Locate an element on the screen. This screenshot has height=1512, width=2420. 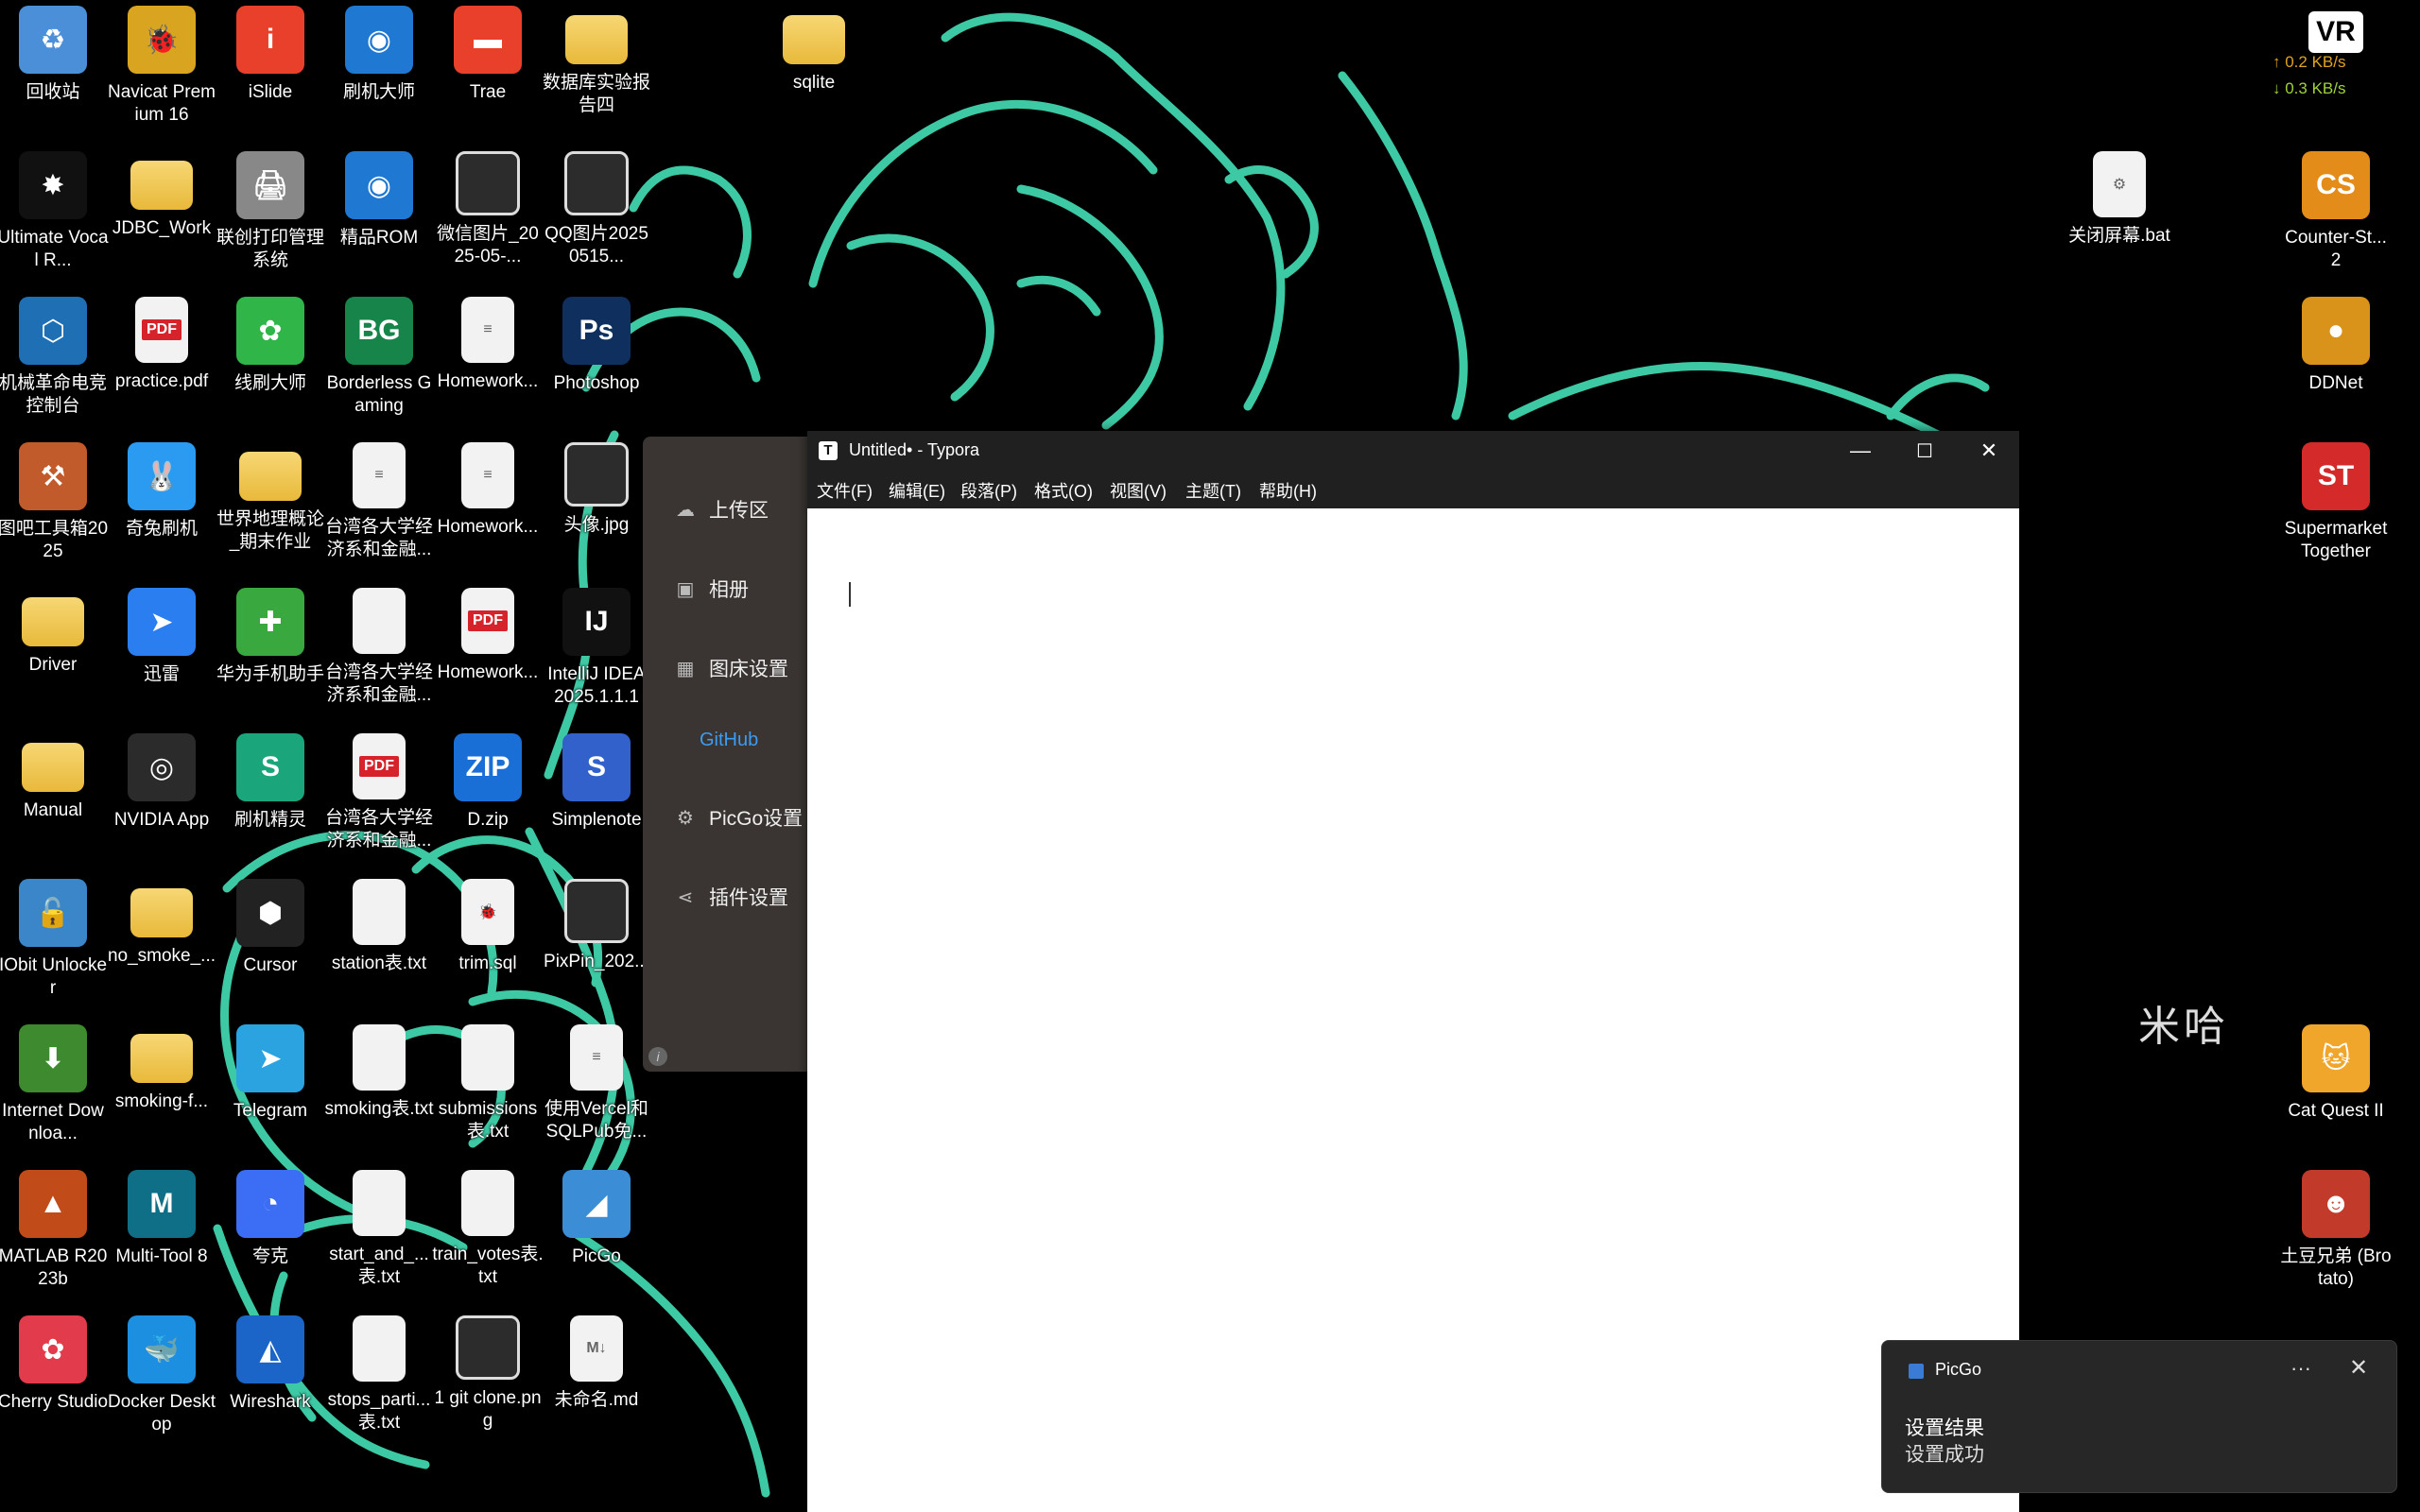
desktop-icon: ⚙ 关闭屏幕.bat is located at coordinates (2119, 197).